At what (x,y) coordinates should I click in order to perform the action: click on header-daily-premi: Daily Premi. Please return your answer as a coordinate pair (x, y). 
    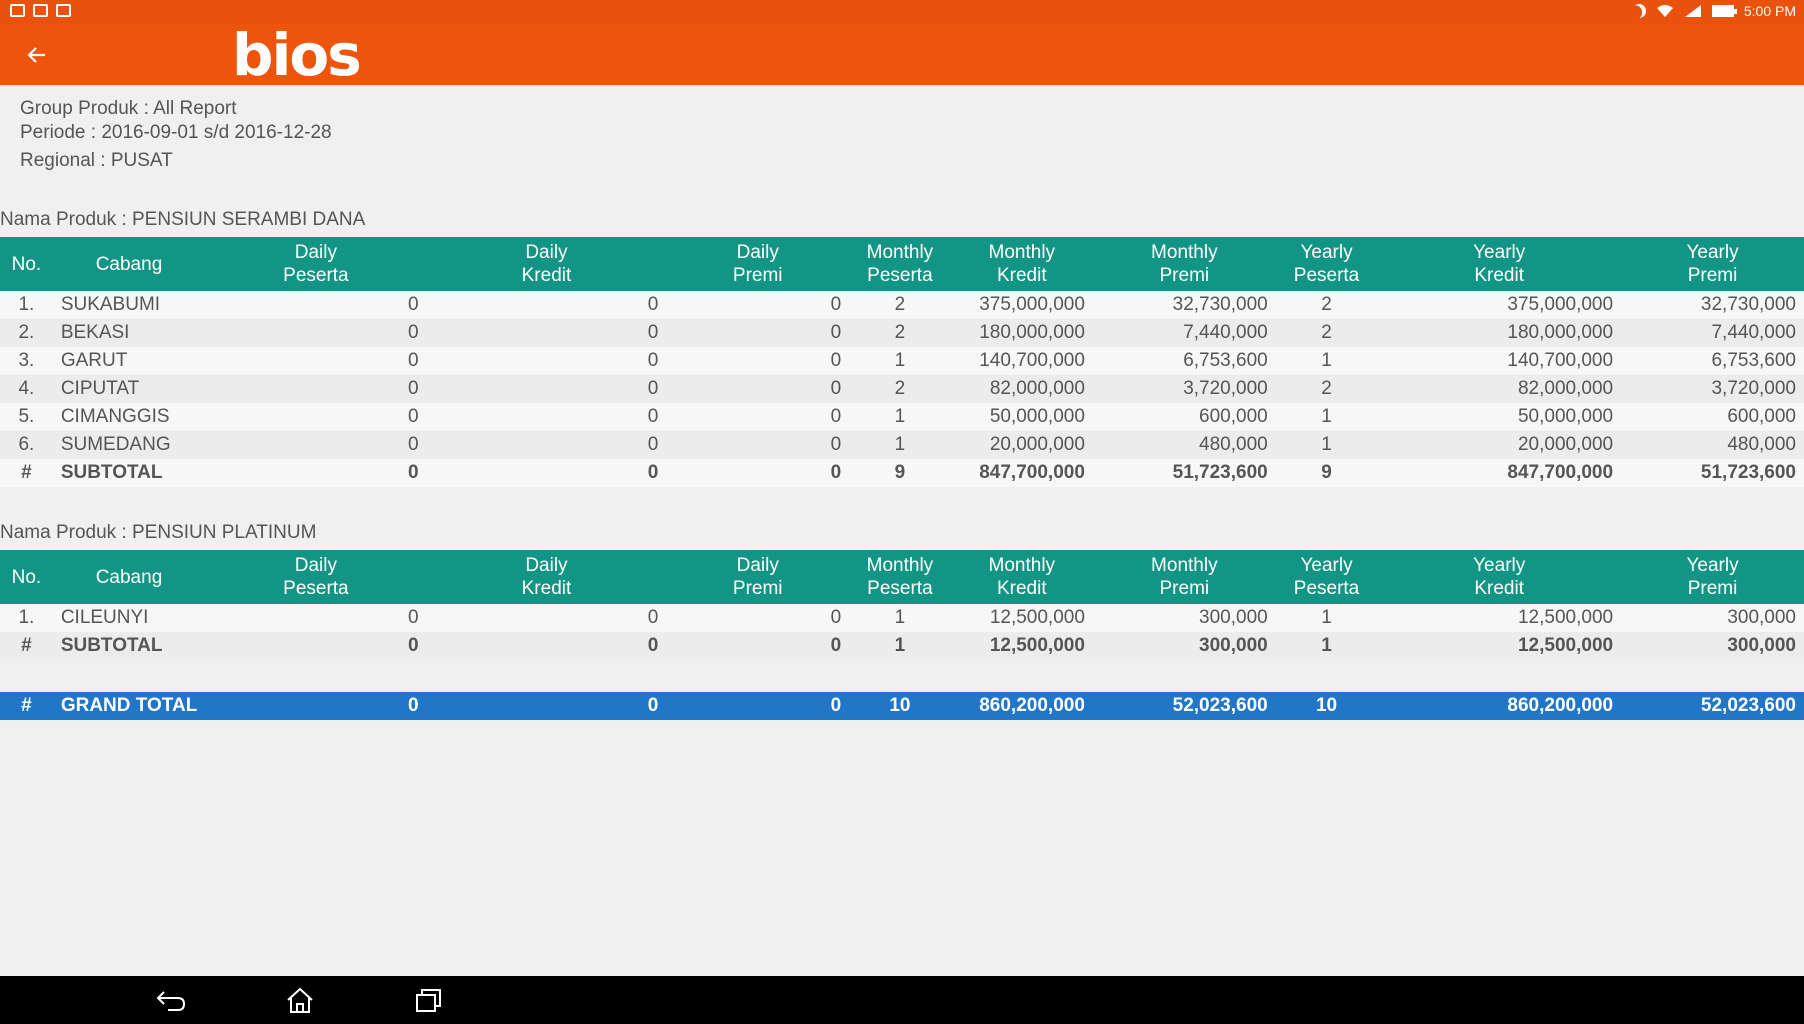
    Looking at the image, I should click on (758, 577).